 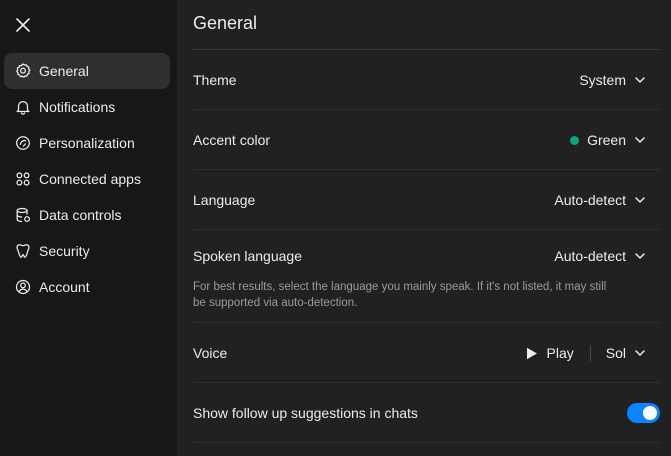 What do you see at coordinates (23, 107) in the screenshot?
I see `bell-icon` at bounding box center [23, 107].